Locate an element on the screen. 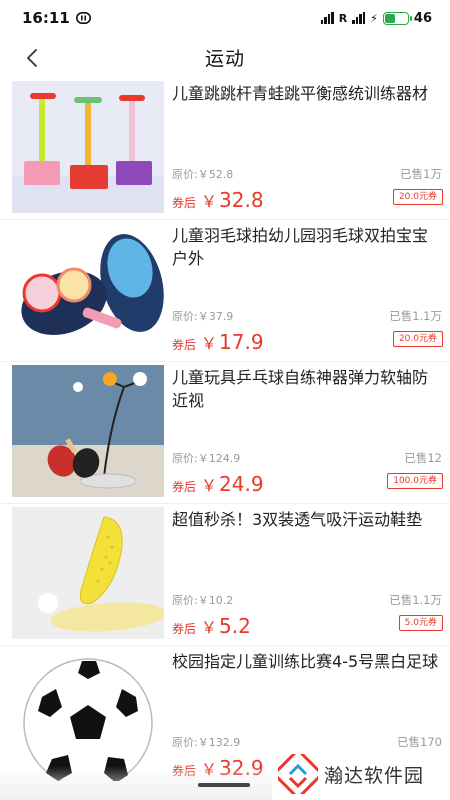  nfc-icon: R is located at coordinates (343, 18).